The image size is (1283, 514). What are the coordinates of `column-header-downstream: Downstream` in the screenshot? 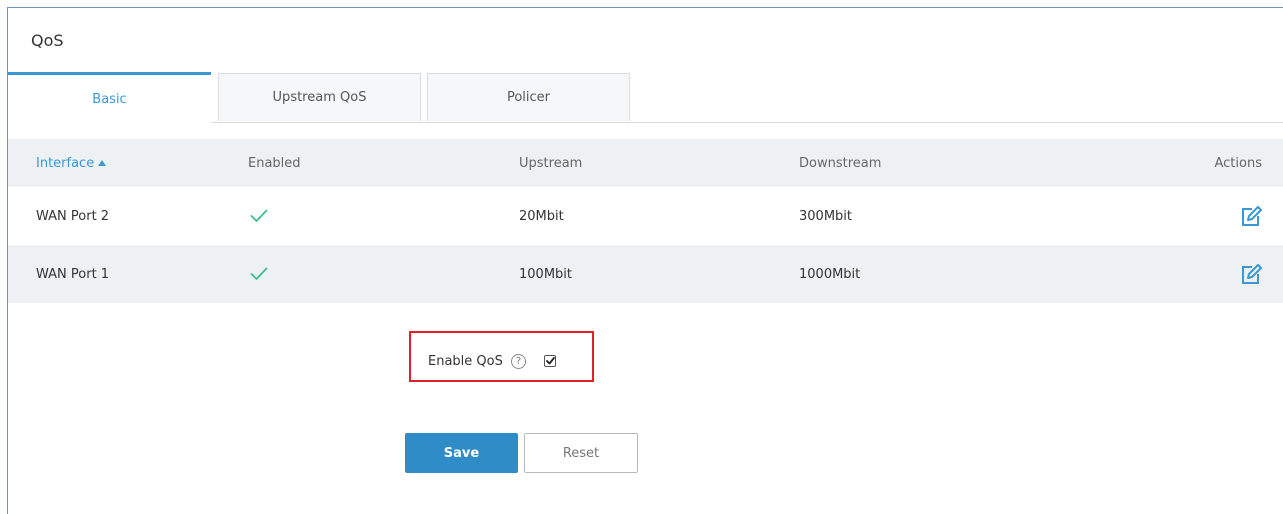 It's located at (840, 163).